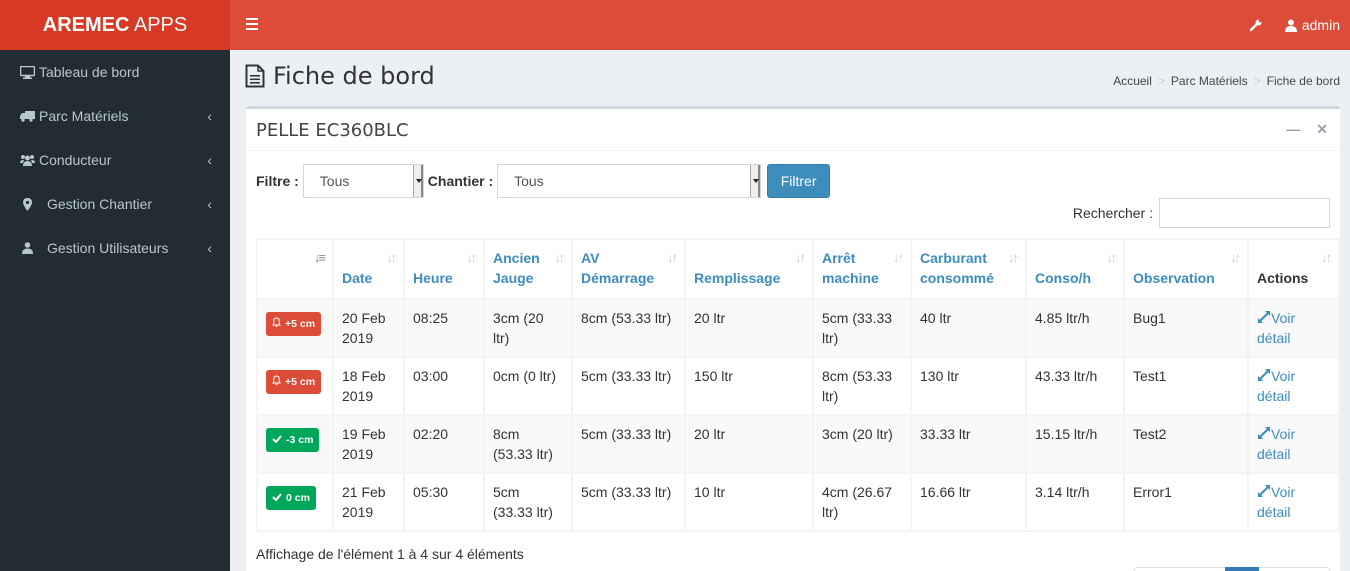 This screenshot has width=1350, height=571. Describe the element at coordinates (528, 269) in the screenshot. I see `column-header-ancien-jauge: ↓↑ Ancien Jauge` at that location.